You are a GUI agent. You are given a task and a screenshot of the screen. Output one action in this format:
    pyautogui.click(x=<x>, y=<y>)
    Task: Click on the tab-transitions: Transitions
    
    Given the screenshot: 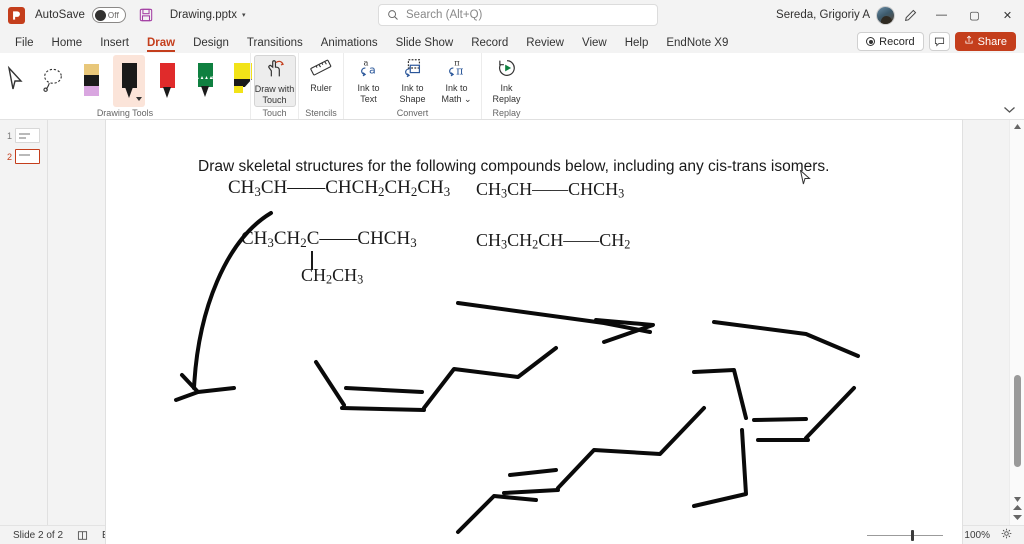 What is the action you would take?
    pyautogui.click(x=275, y=44)
    